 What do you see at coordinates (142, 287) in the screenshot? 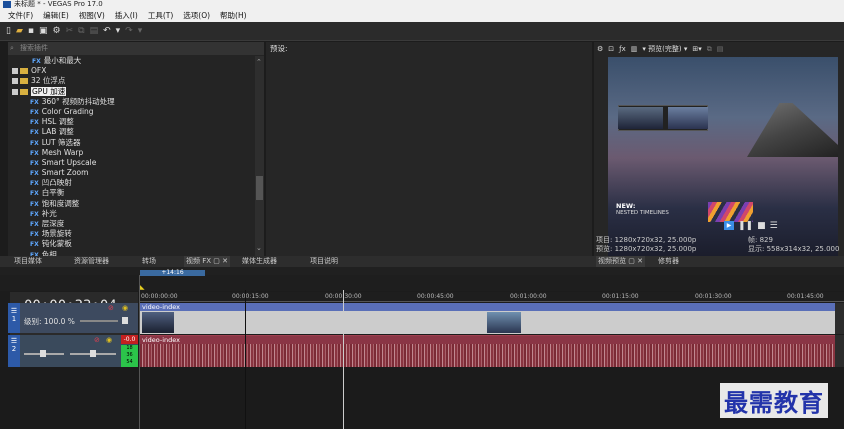
I see `marker-icon: ◣` at bounding box center [142, 287].